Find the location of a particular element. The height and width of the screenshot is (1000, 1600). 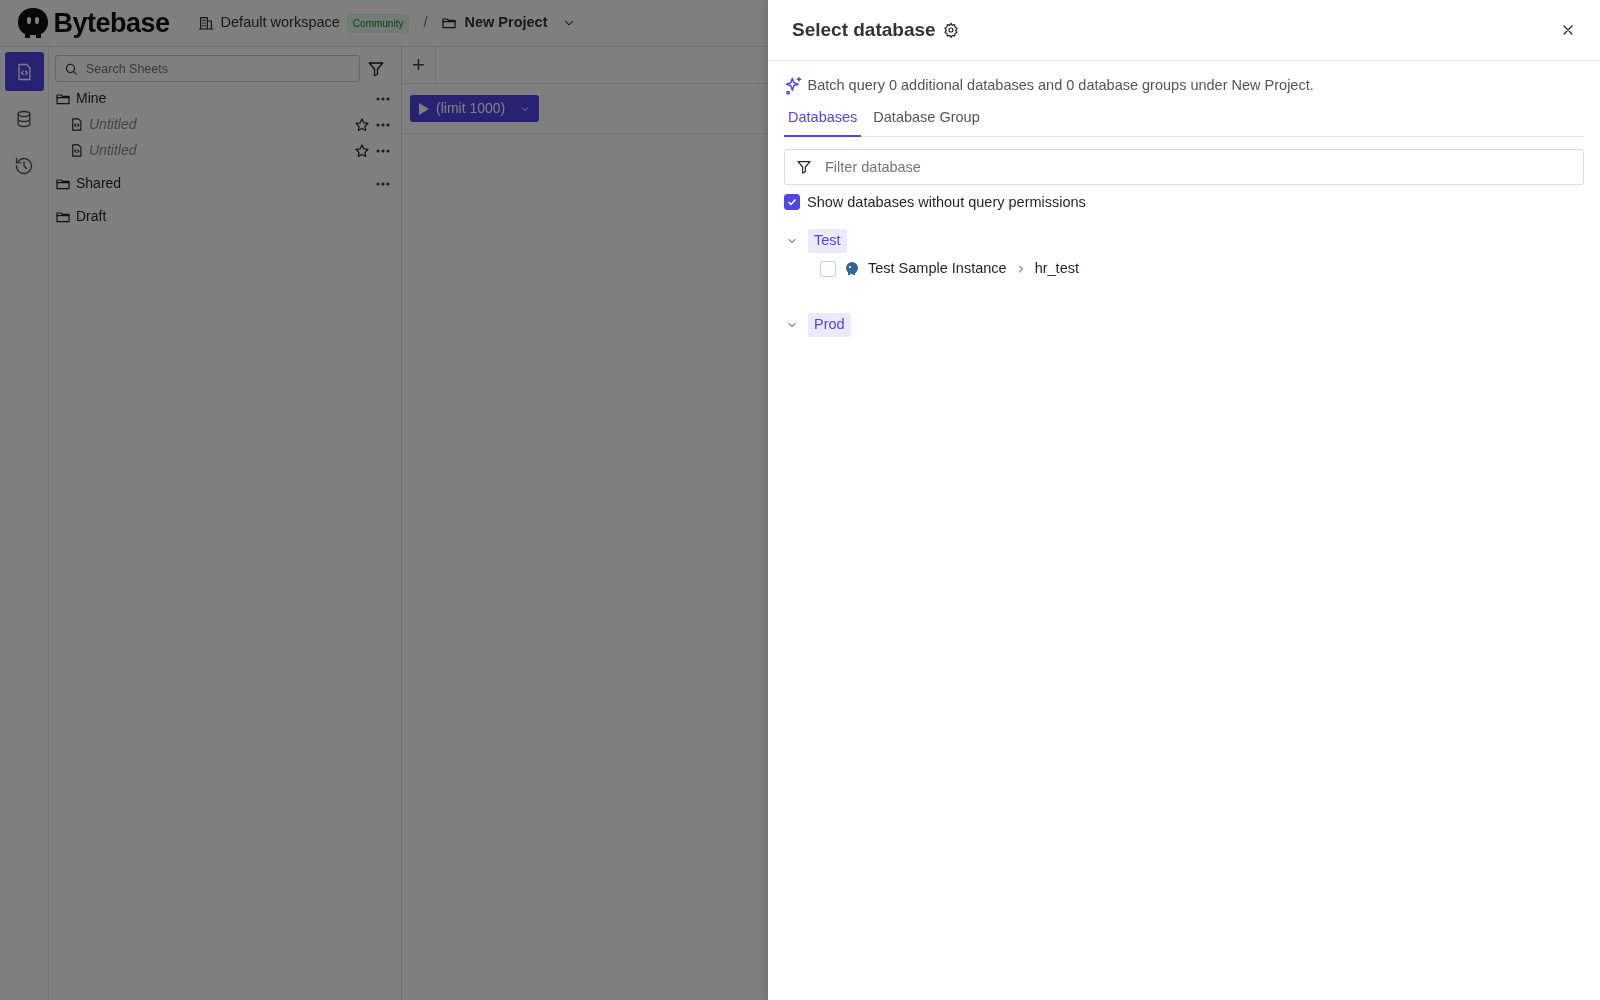

plan-badge: Community is located at coordinates (378, 23).